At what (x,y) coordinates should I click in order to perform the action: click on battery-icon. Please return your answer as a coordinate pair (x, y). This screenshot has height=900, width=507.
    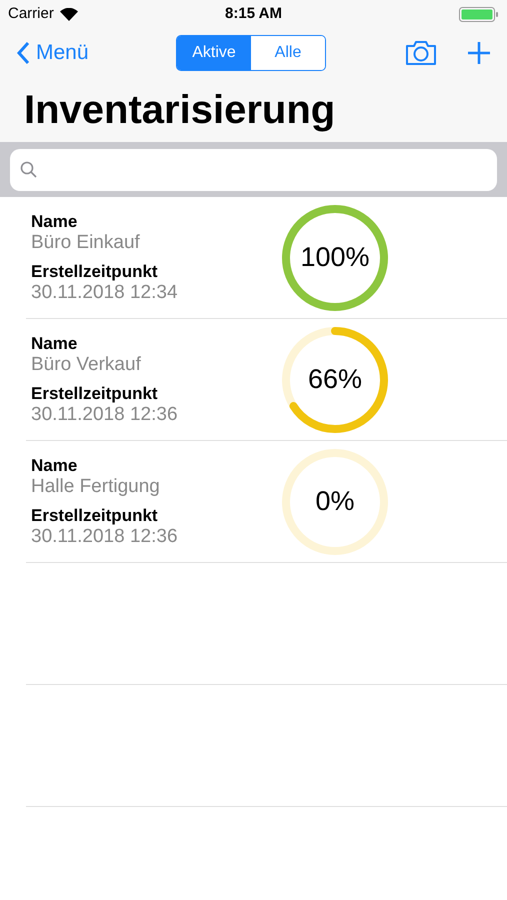
    Looking at the image, I should click on (479, 14).